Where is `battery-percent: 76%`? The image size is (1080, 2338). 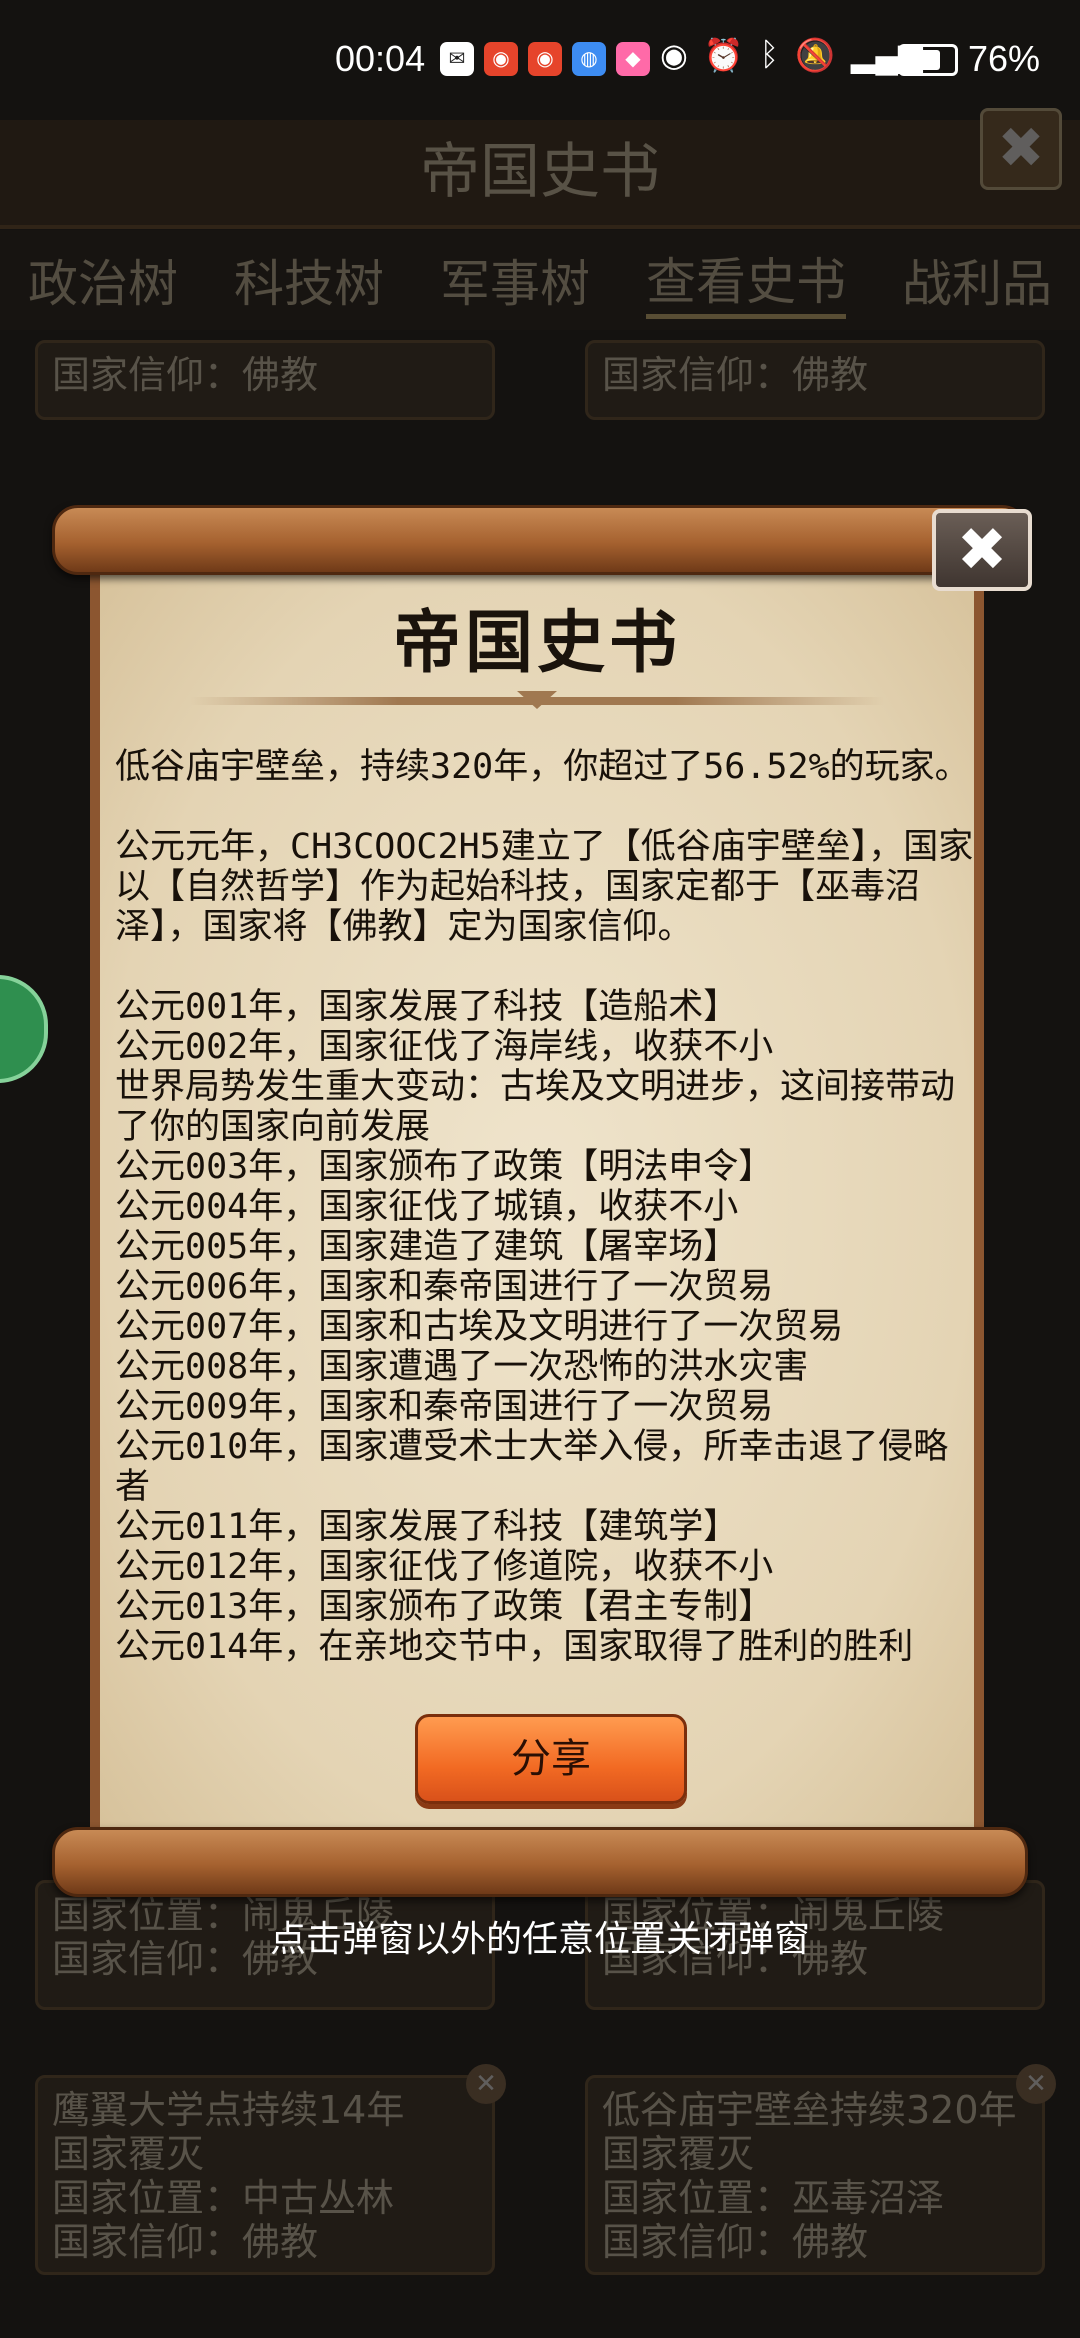
battery-percent: 76% is located at coordinates (1004, 58).